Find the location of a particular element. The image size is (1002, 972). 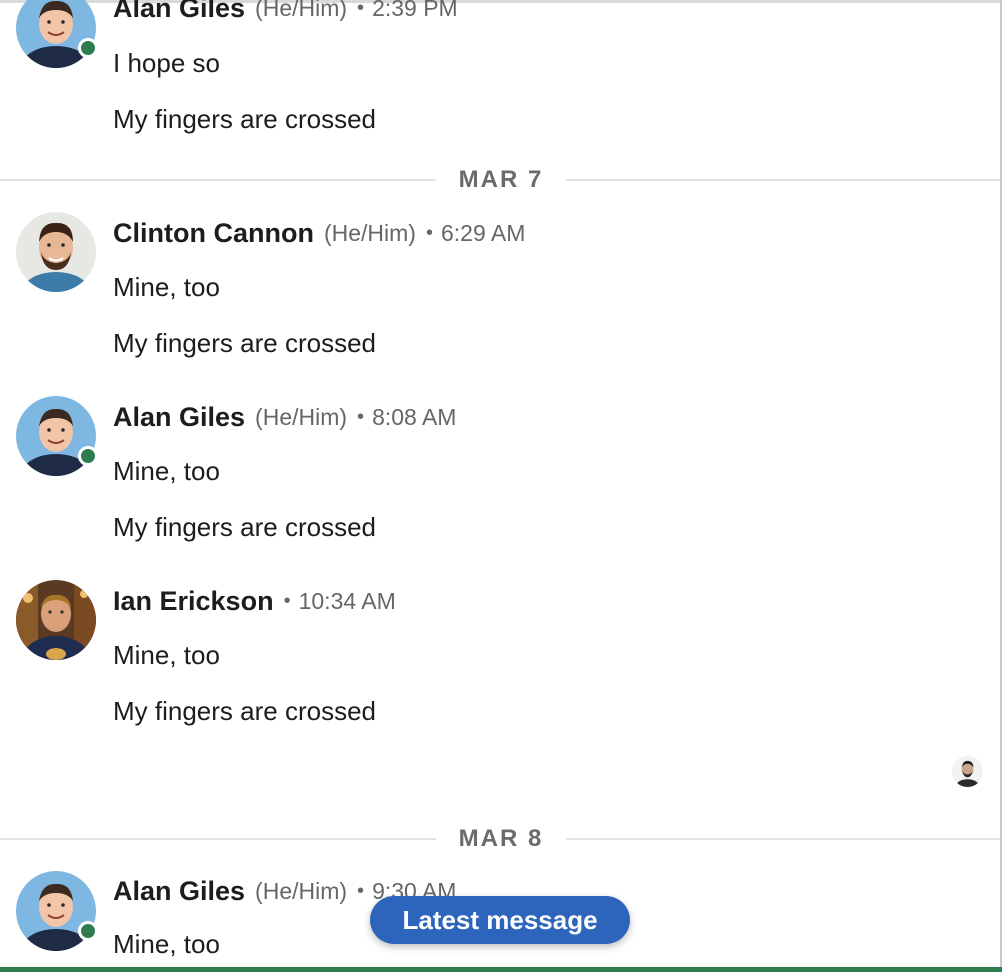

date-divider-label: MAR 7 is located at coordinates (501, 180).